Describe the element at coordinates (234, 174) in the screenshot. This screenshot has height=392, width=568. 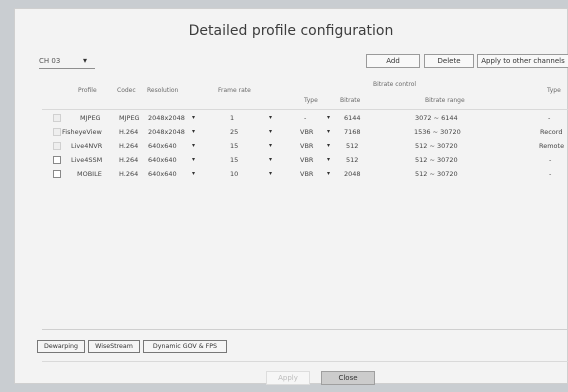
I see `frame-rate-value: 10` at that location.